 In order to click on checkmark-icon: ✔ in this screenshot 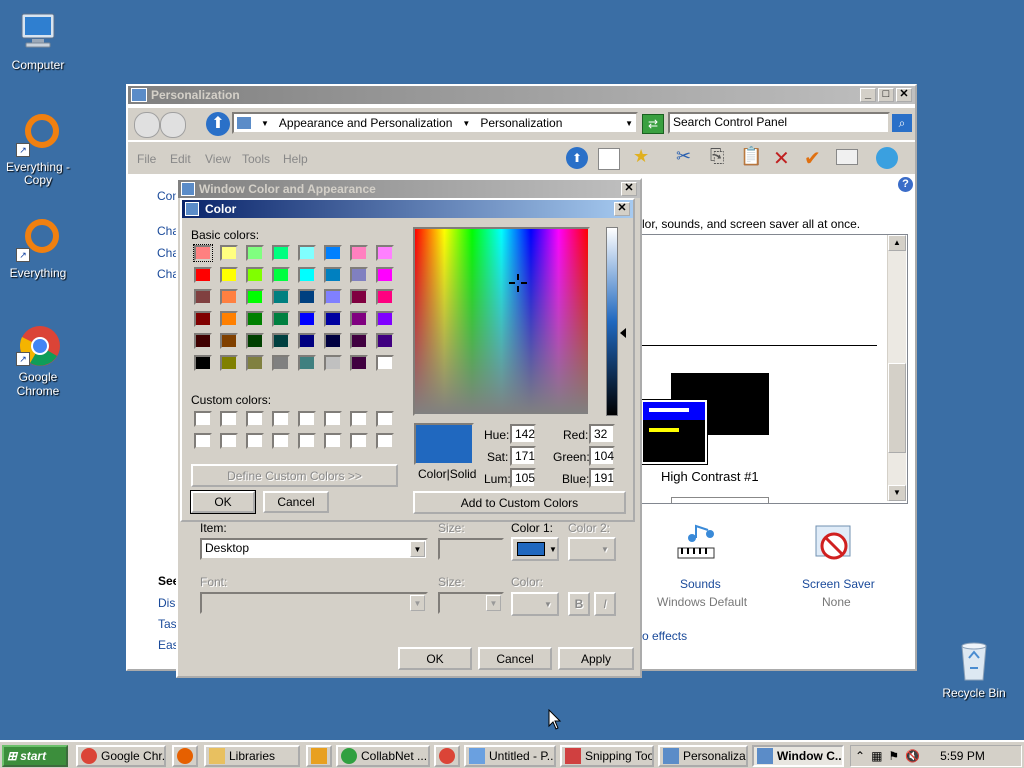, I will do `click(812, 158)`.